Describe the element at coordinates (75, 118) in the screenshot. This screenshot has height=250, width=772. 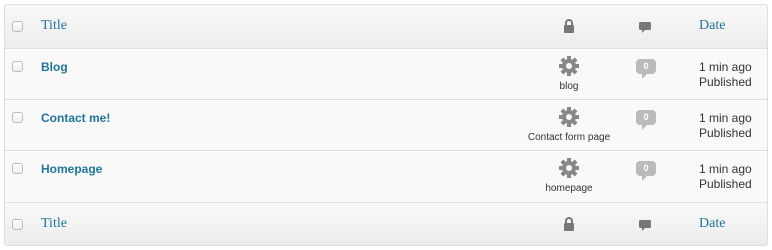
I see `page-title-link: Contact me!` at that location.